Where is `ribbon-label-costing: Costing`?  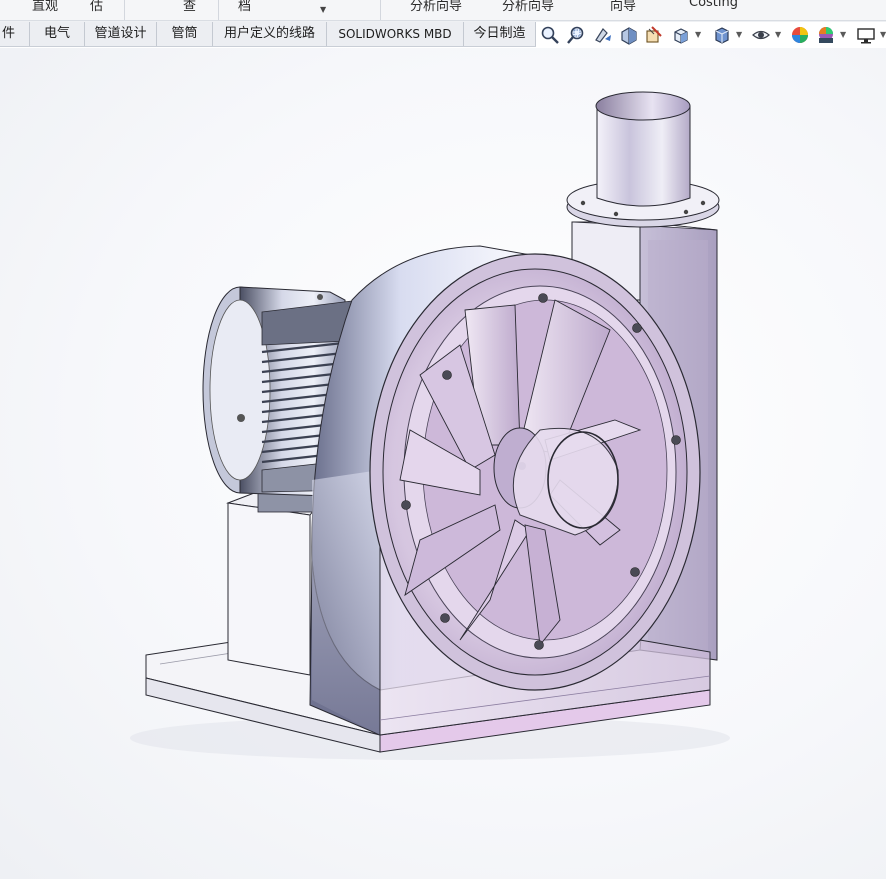 ribbon-label-costing: Costing is located at coordinates (713, 5).